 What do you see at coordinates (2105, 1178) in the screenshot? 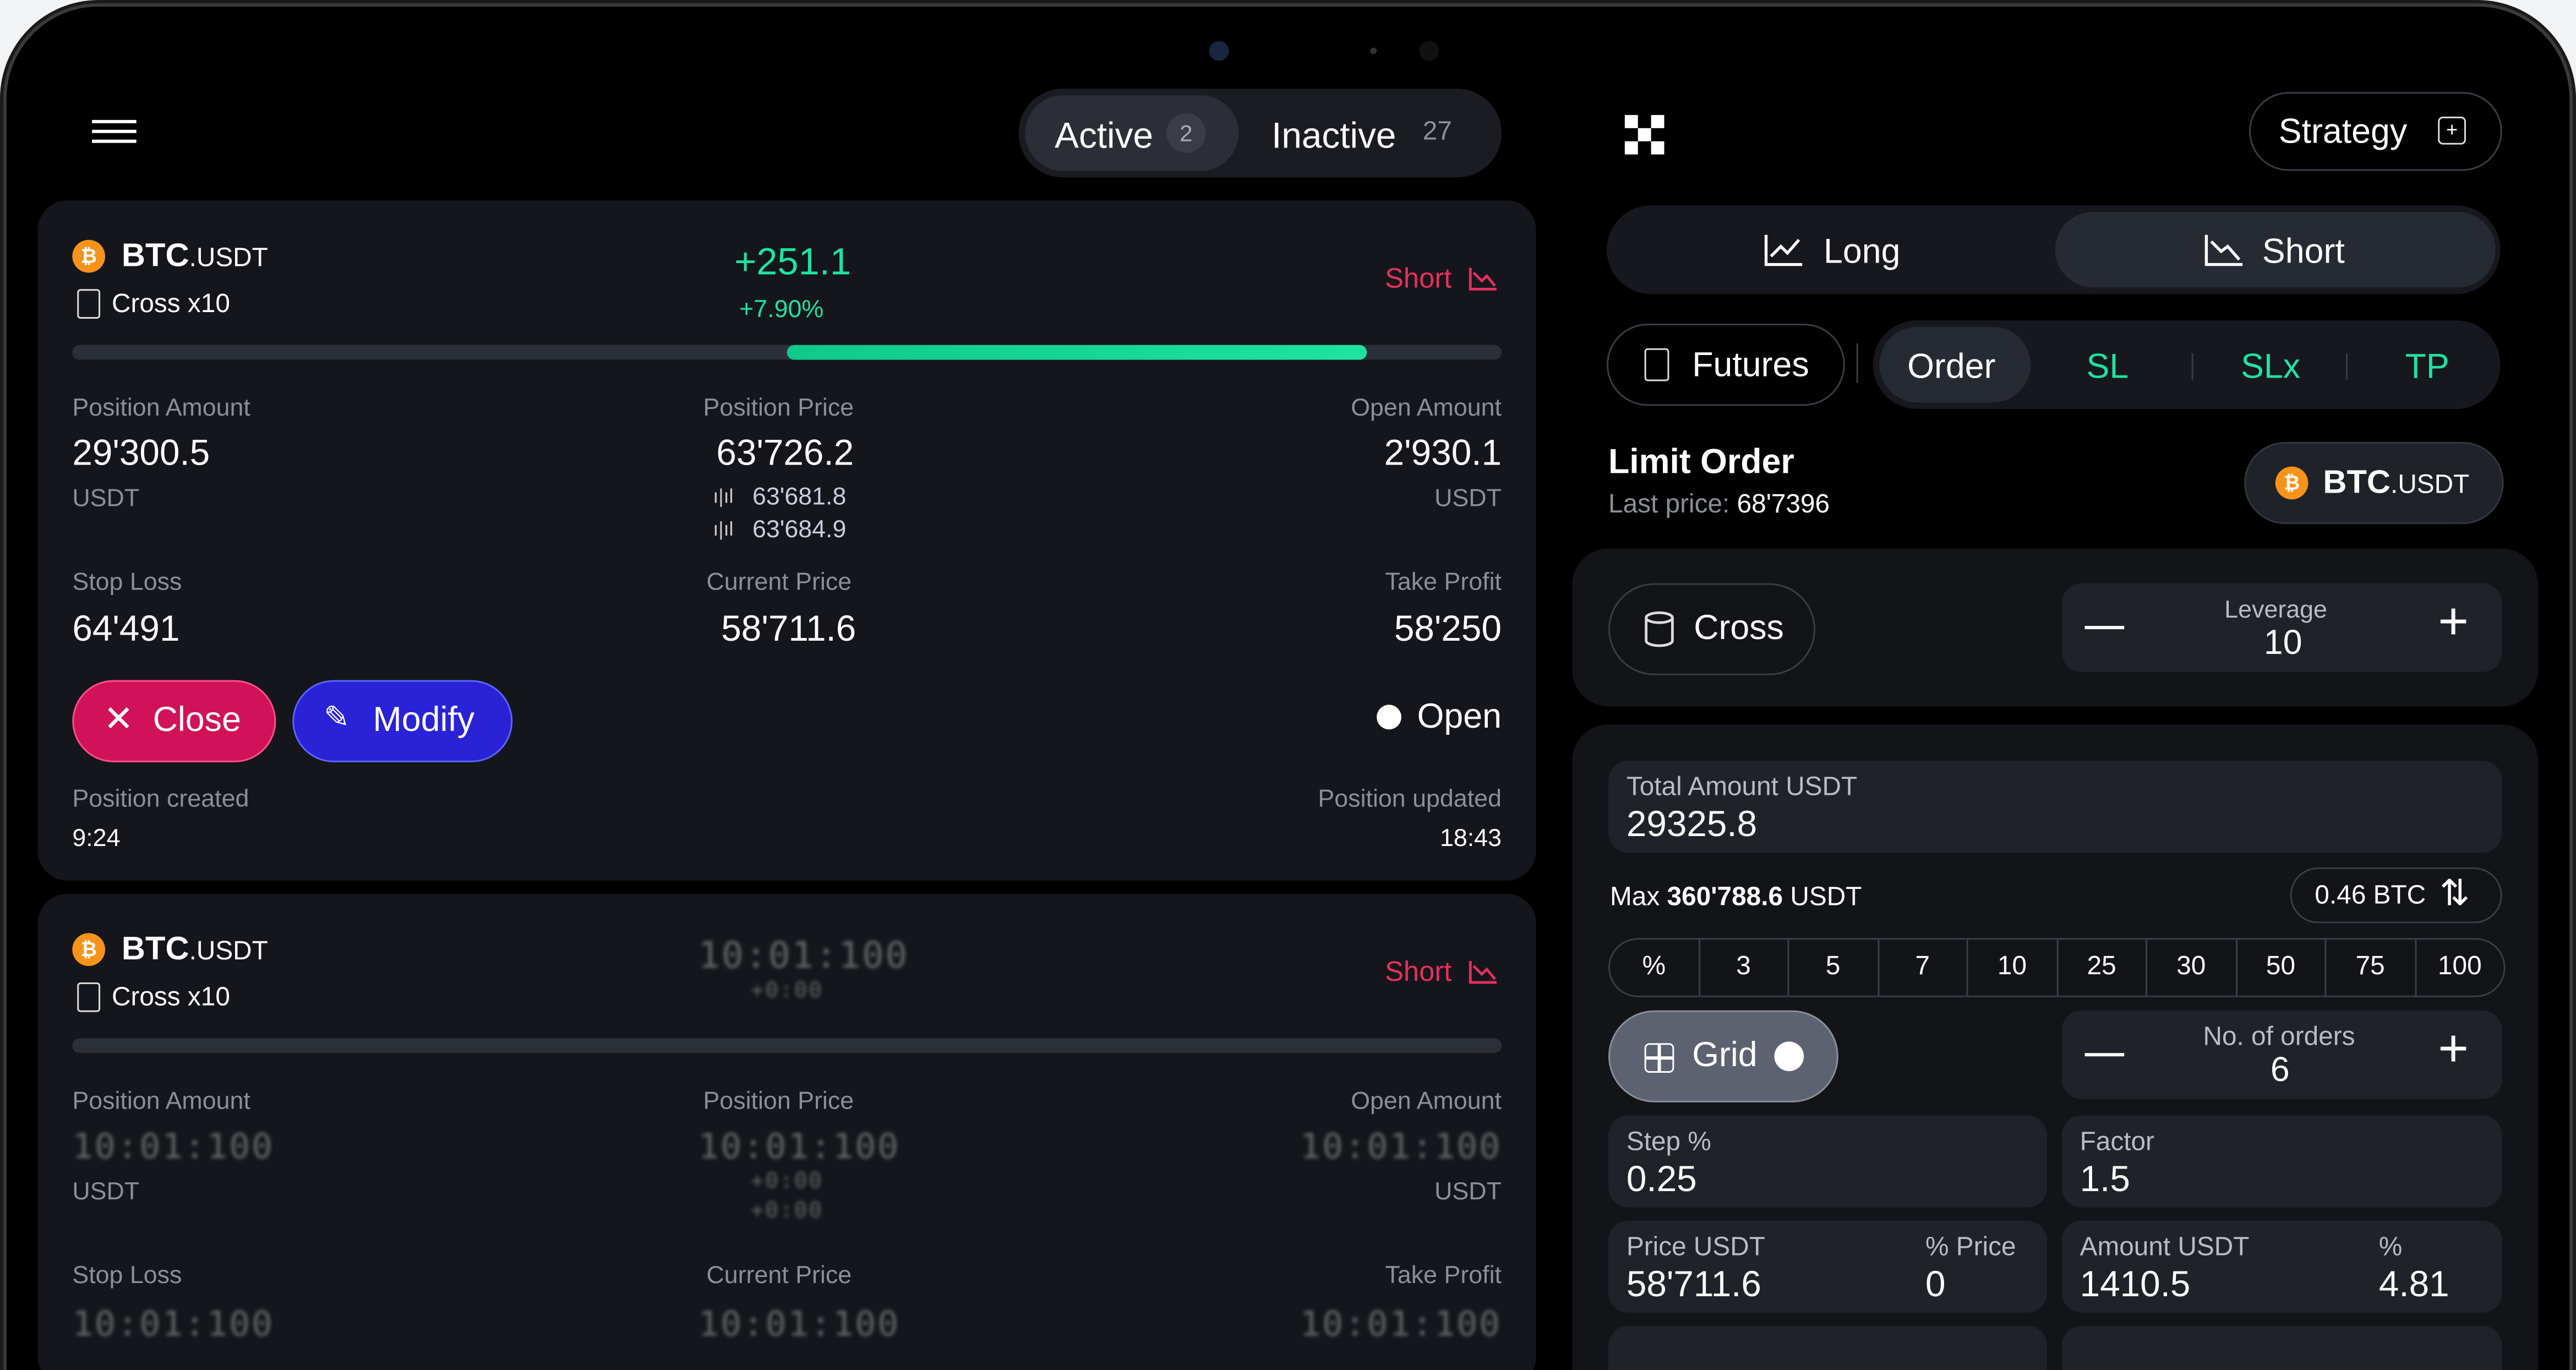
I see `factor-value: 1.5` at bounding box center [2105, 1178].